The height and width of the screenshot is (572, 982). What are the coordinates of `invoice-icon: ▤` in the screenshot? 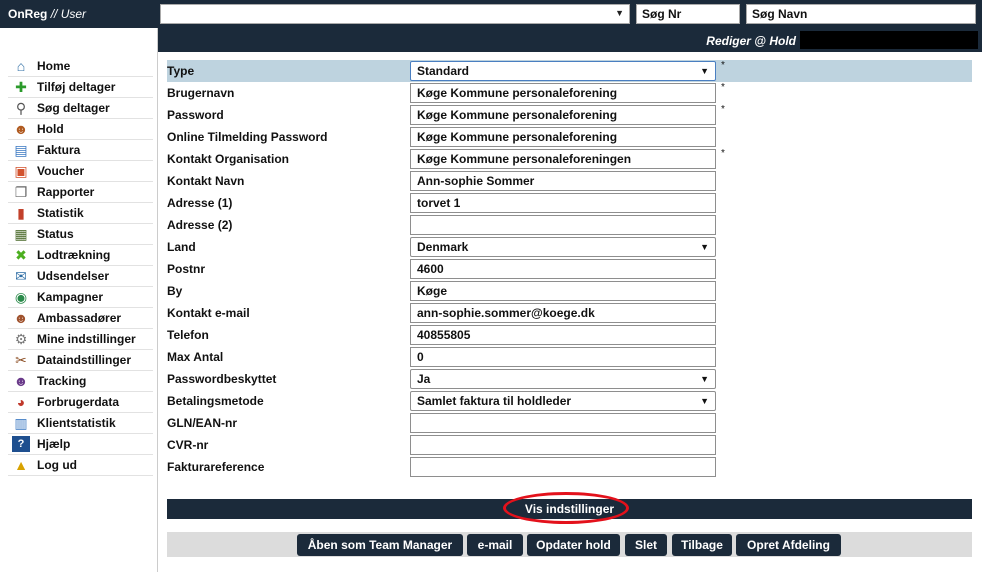 It's located at (21, 149).